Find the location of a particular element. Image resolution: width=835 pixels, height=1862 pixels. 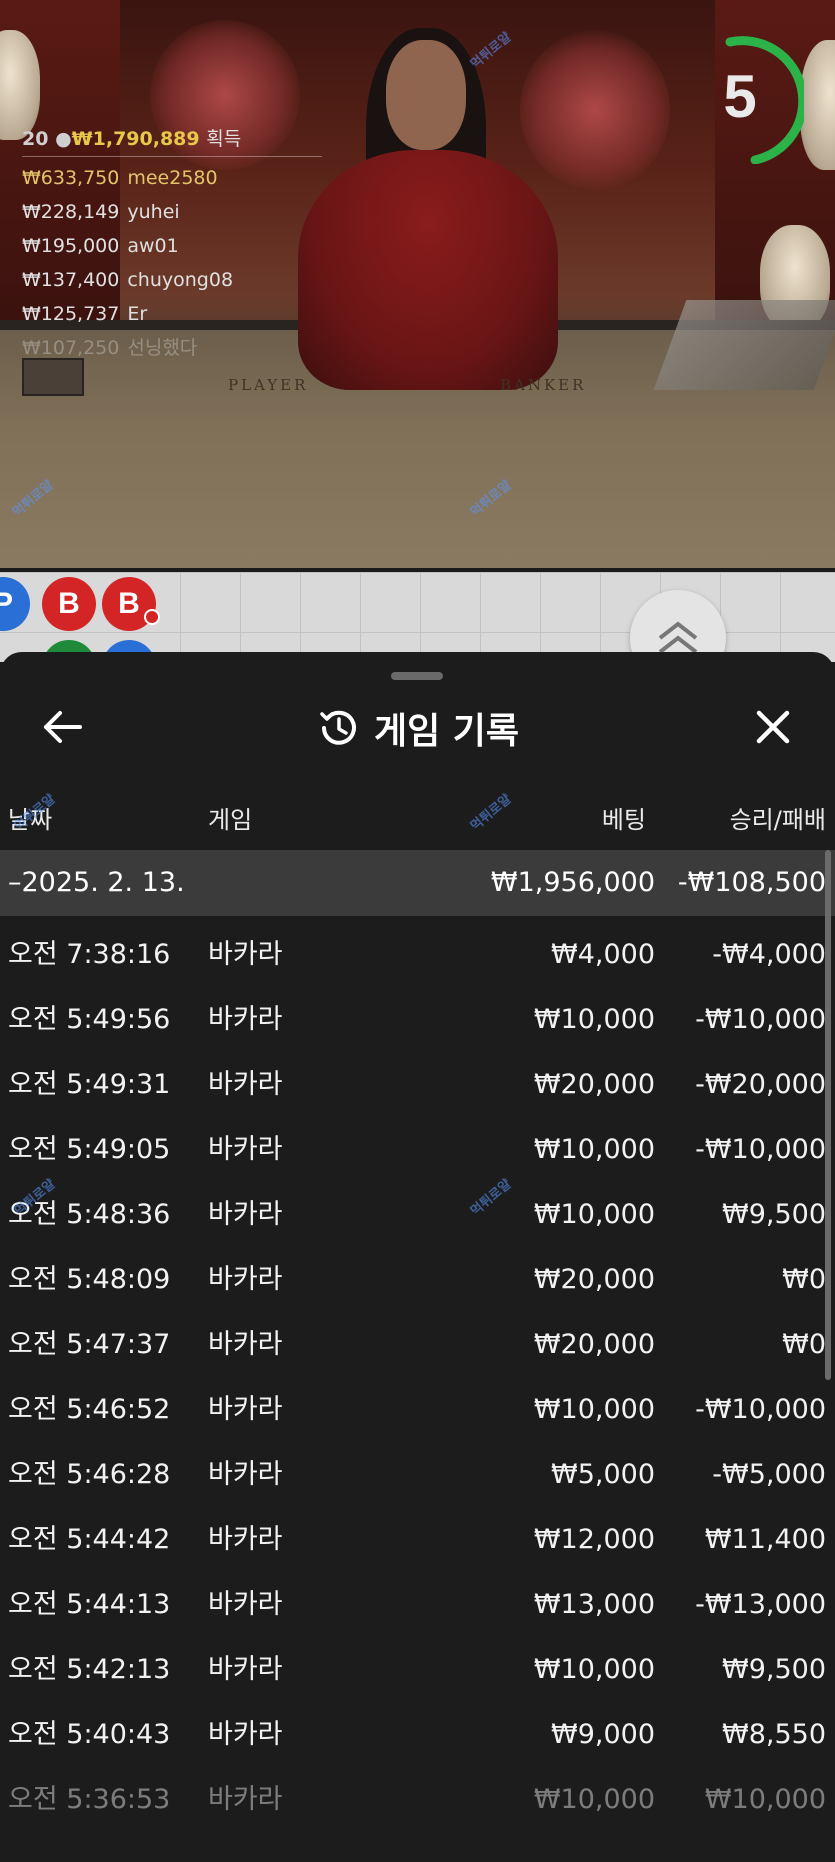

winner-name: aw01 is located at coordinates (153, 246).